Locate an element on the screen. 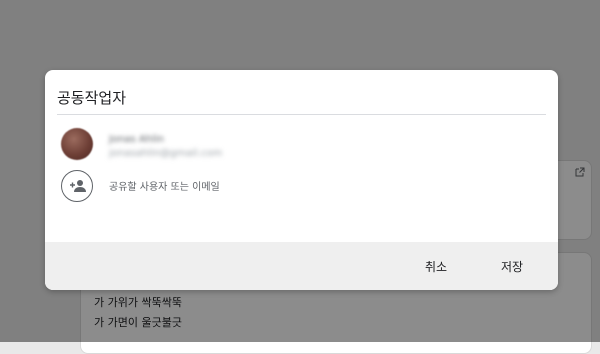 The image size is (600, 354). collaborator-name: Jonas Ahlin is located at coordinates (136, 139).